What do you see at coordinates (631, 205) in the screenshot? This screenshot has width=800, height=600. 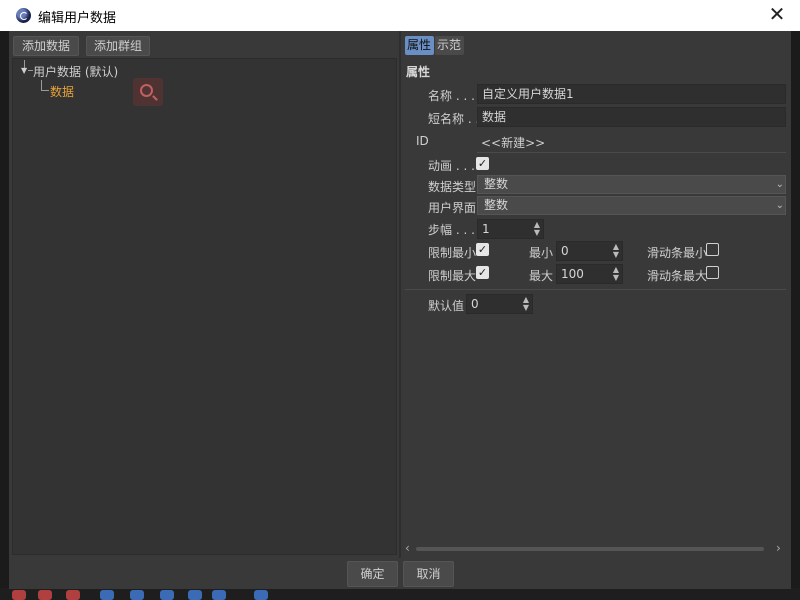 I see `interface-select: 整数 ⌄` at bounding box center [631, 205].